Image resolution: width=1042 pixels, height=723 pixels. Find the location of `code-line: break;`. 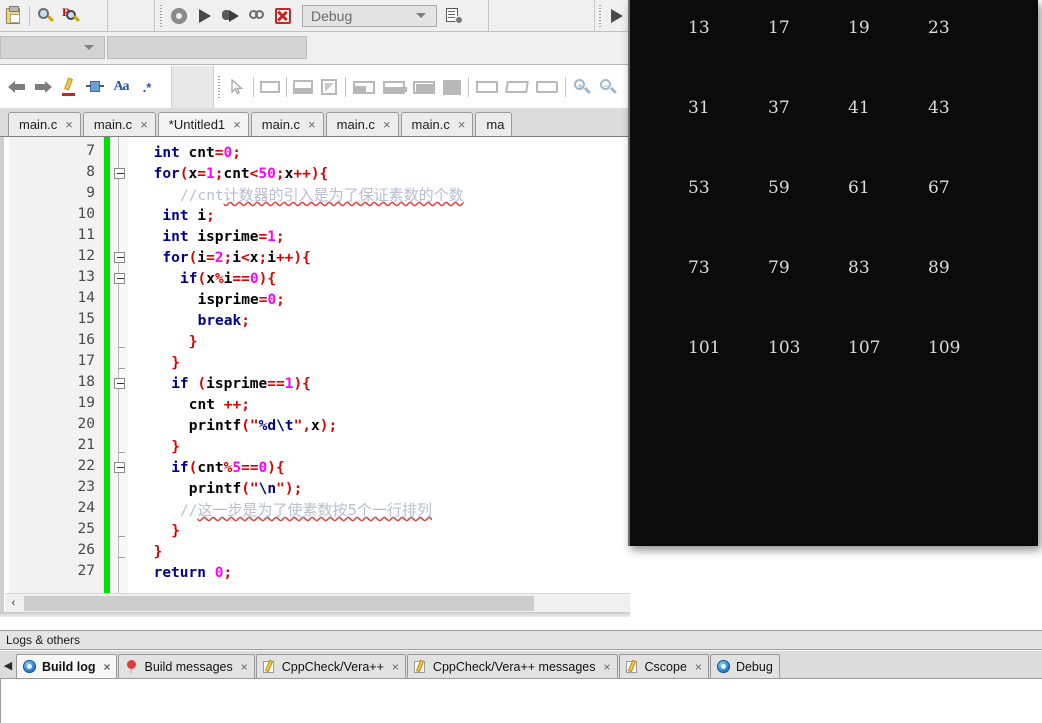

code-line: break; is located at coordinates (224, 321).